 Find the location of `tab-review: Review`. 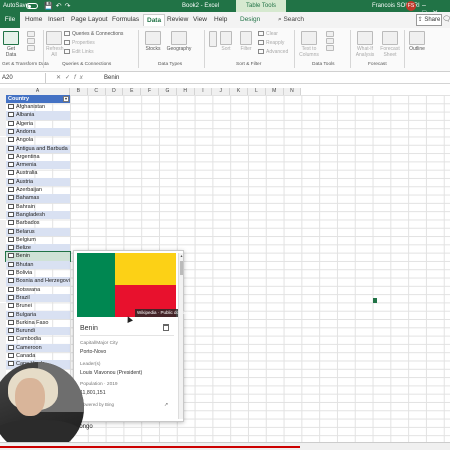

tab-review: Review is located at coordinates (177, 19).